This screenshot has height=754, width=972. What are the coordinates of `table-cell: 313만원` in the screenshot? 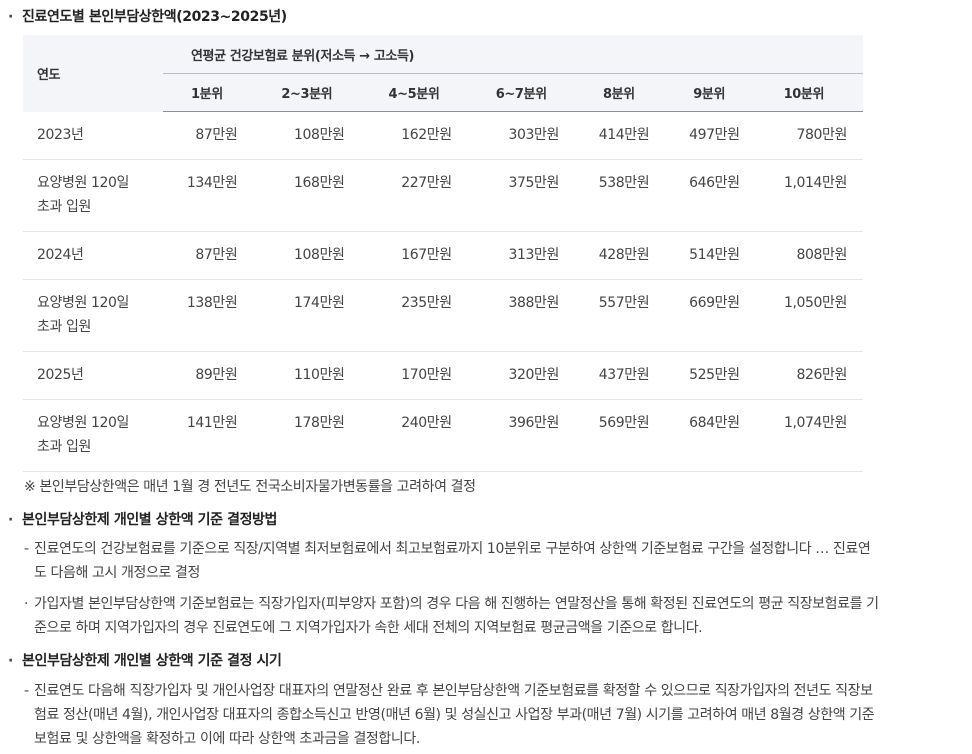 It's located at (521, 255).